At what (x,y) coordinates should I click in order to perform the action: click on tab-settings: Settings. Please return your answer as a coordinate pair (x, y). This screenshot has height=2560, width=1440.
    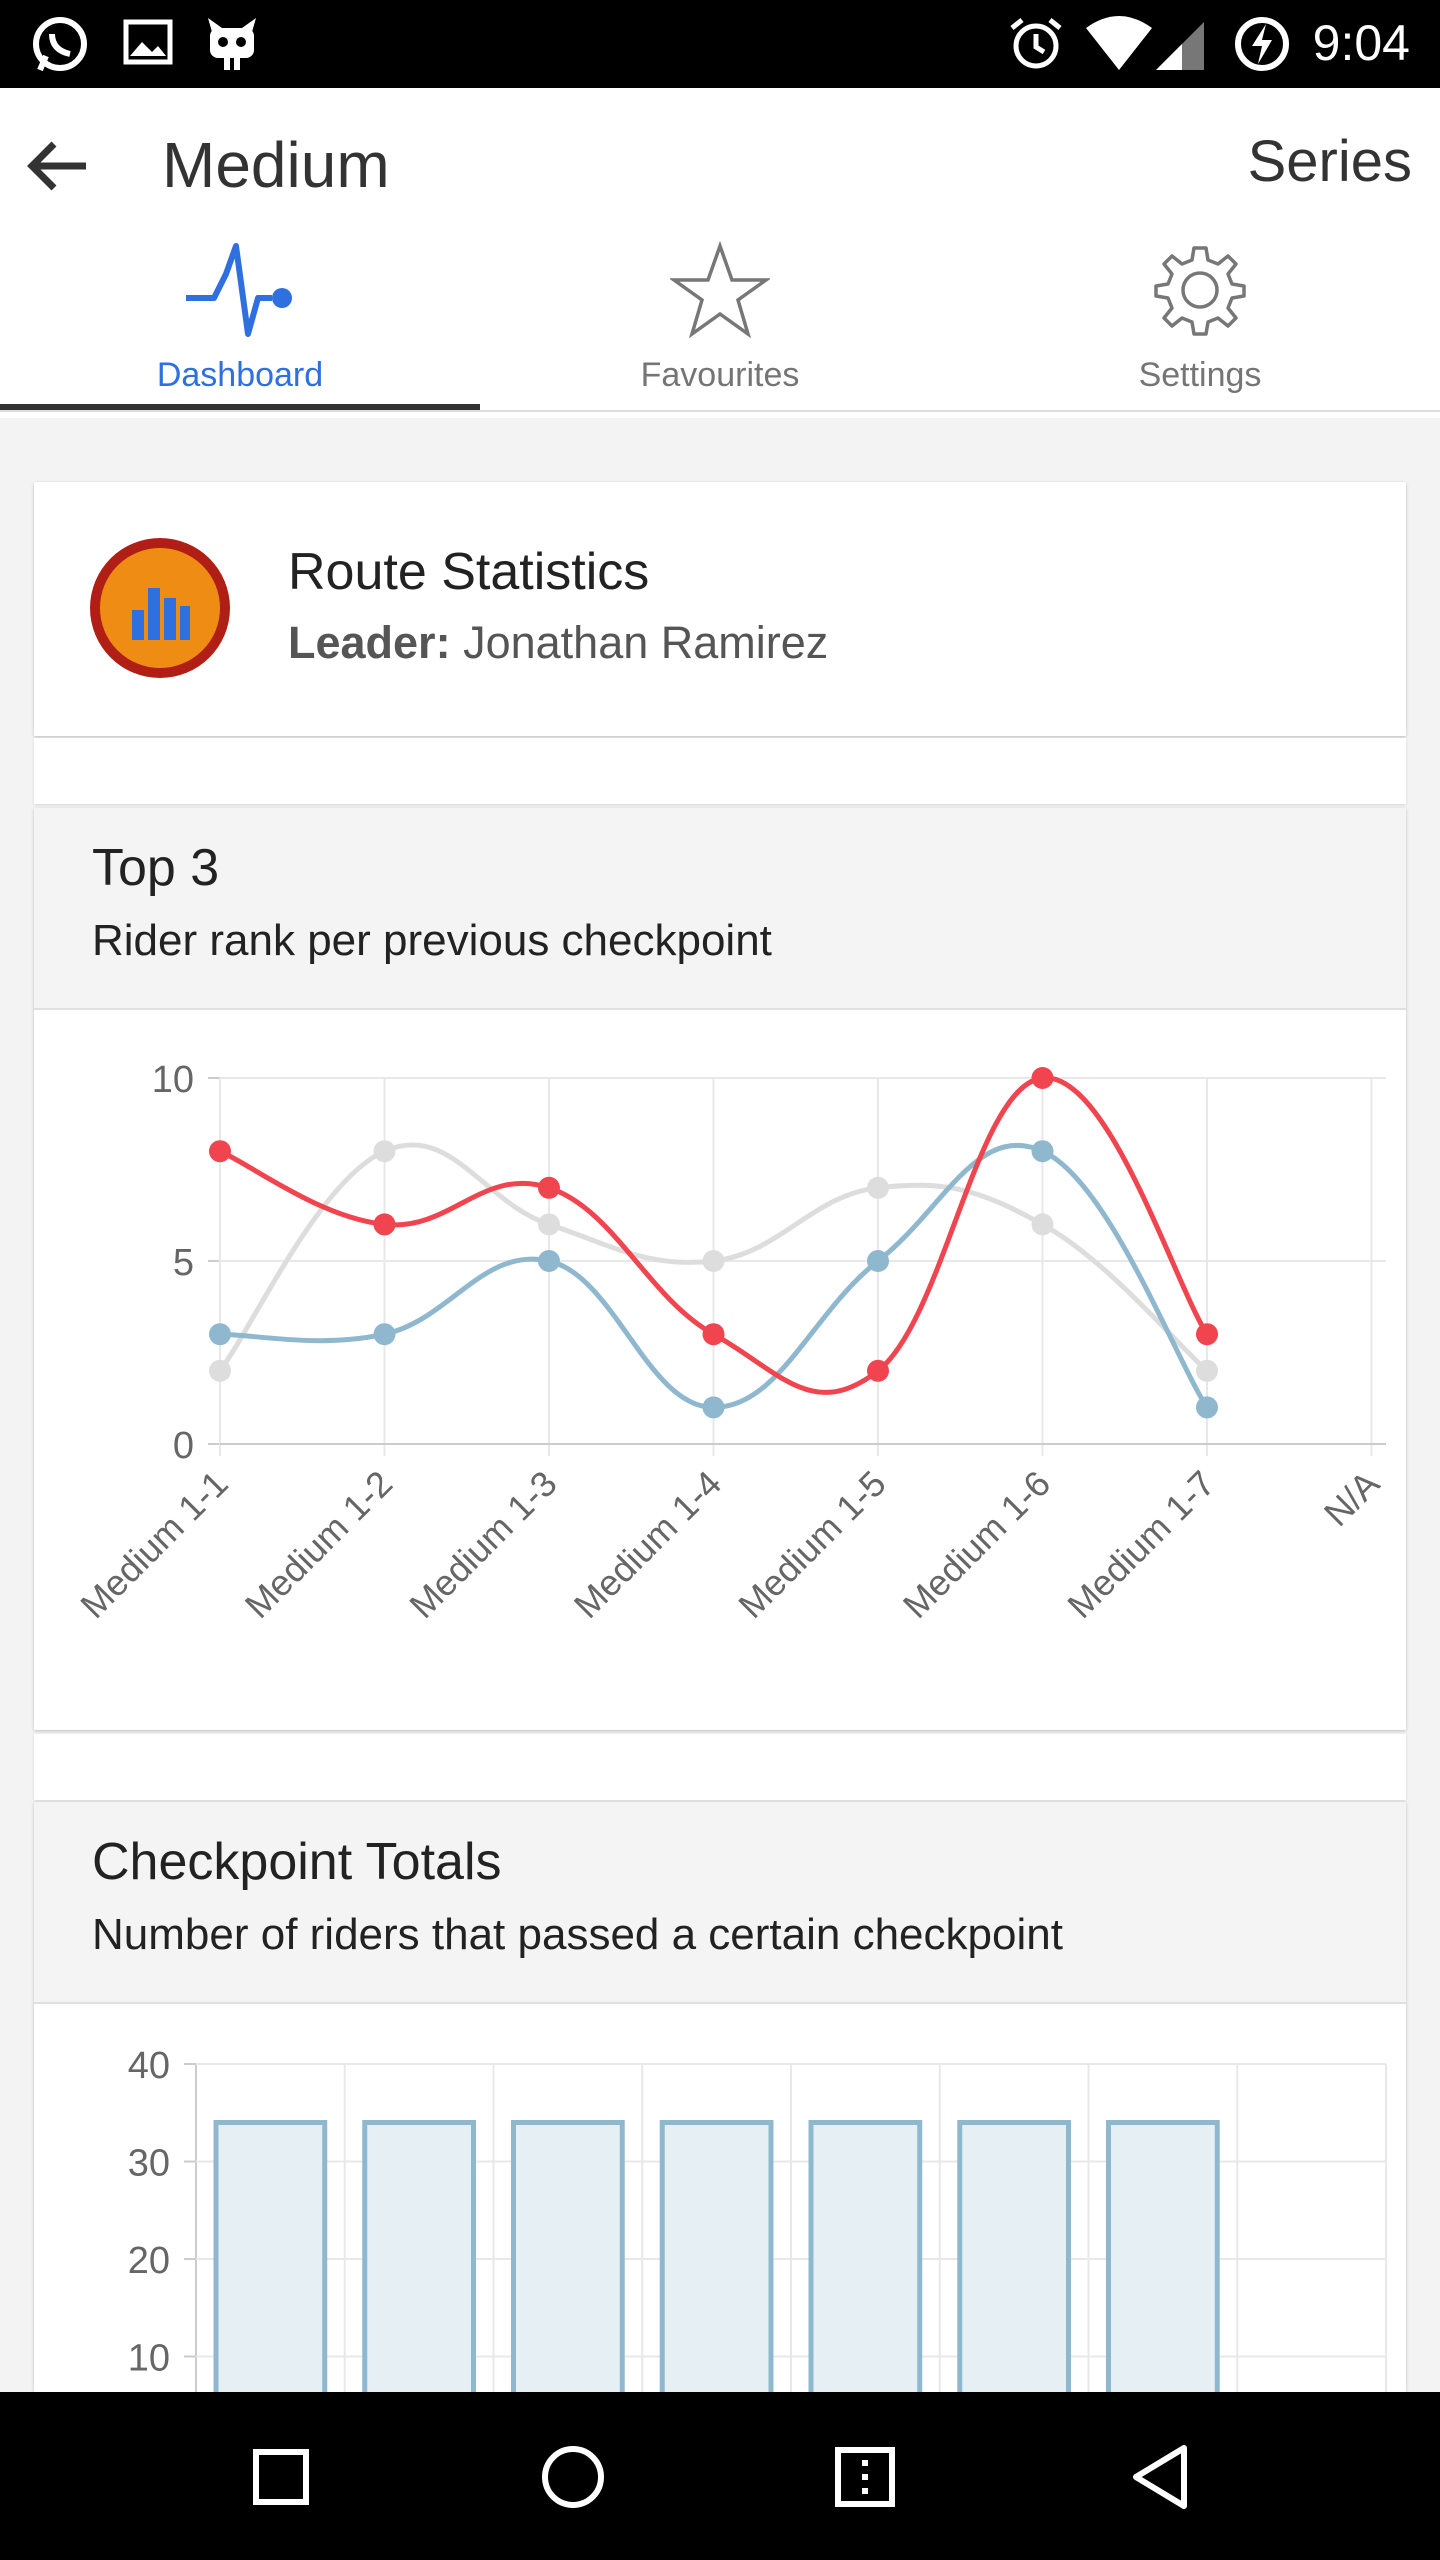
    Looking at the image, I should click on (1200, 324).